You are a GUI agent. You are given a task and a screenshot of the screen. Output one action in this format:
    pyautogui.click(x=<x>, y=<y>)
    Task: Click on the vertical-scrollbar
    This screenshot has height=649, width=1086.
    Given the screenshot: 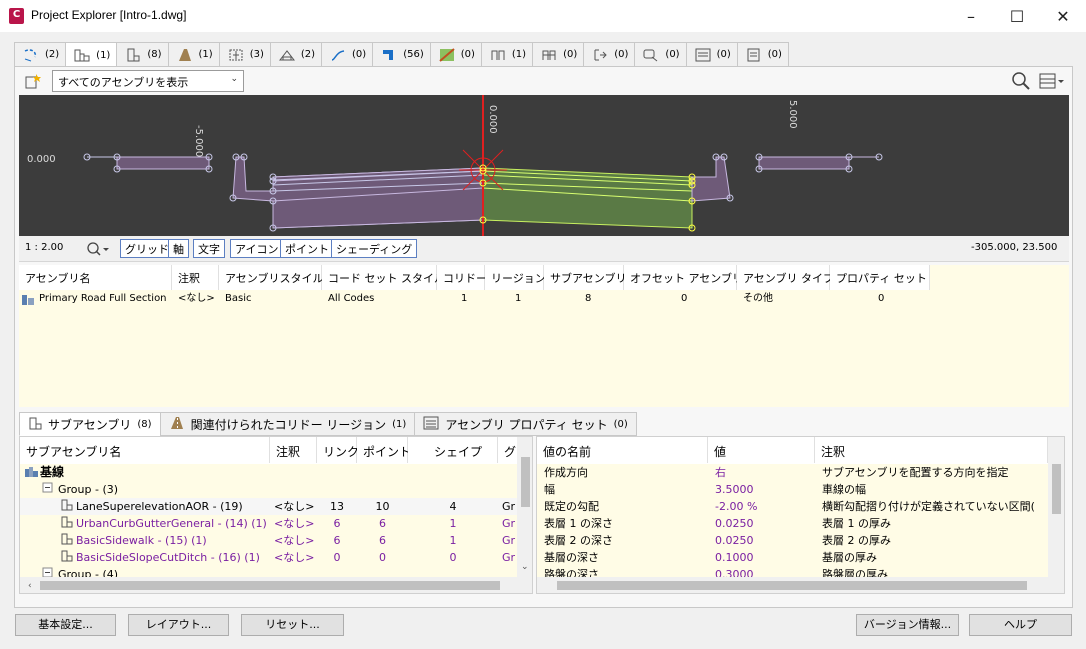 What is the action you would take?
    pyautogui.click(x=1056, y=515)
    